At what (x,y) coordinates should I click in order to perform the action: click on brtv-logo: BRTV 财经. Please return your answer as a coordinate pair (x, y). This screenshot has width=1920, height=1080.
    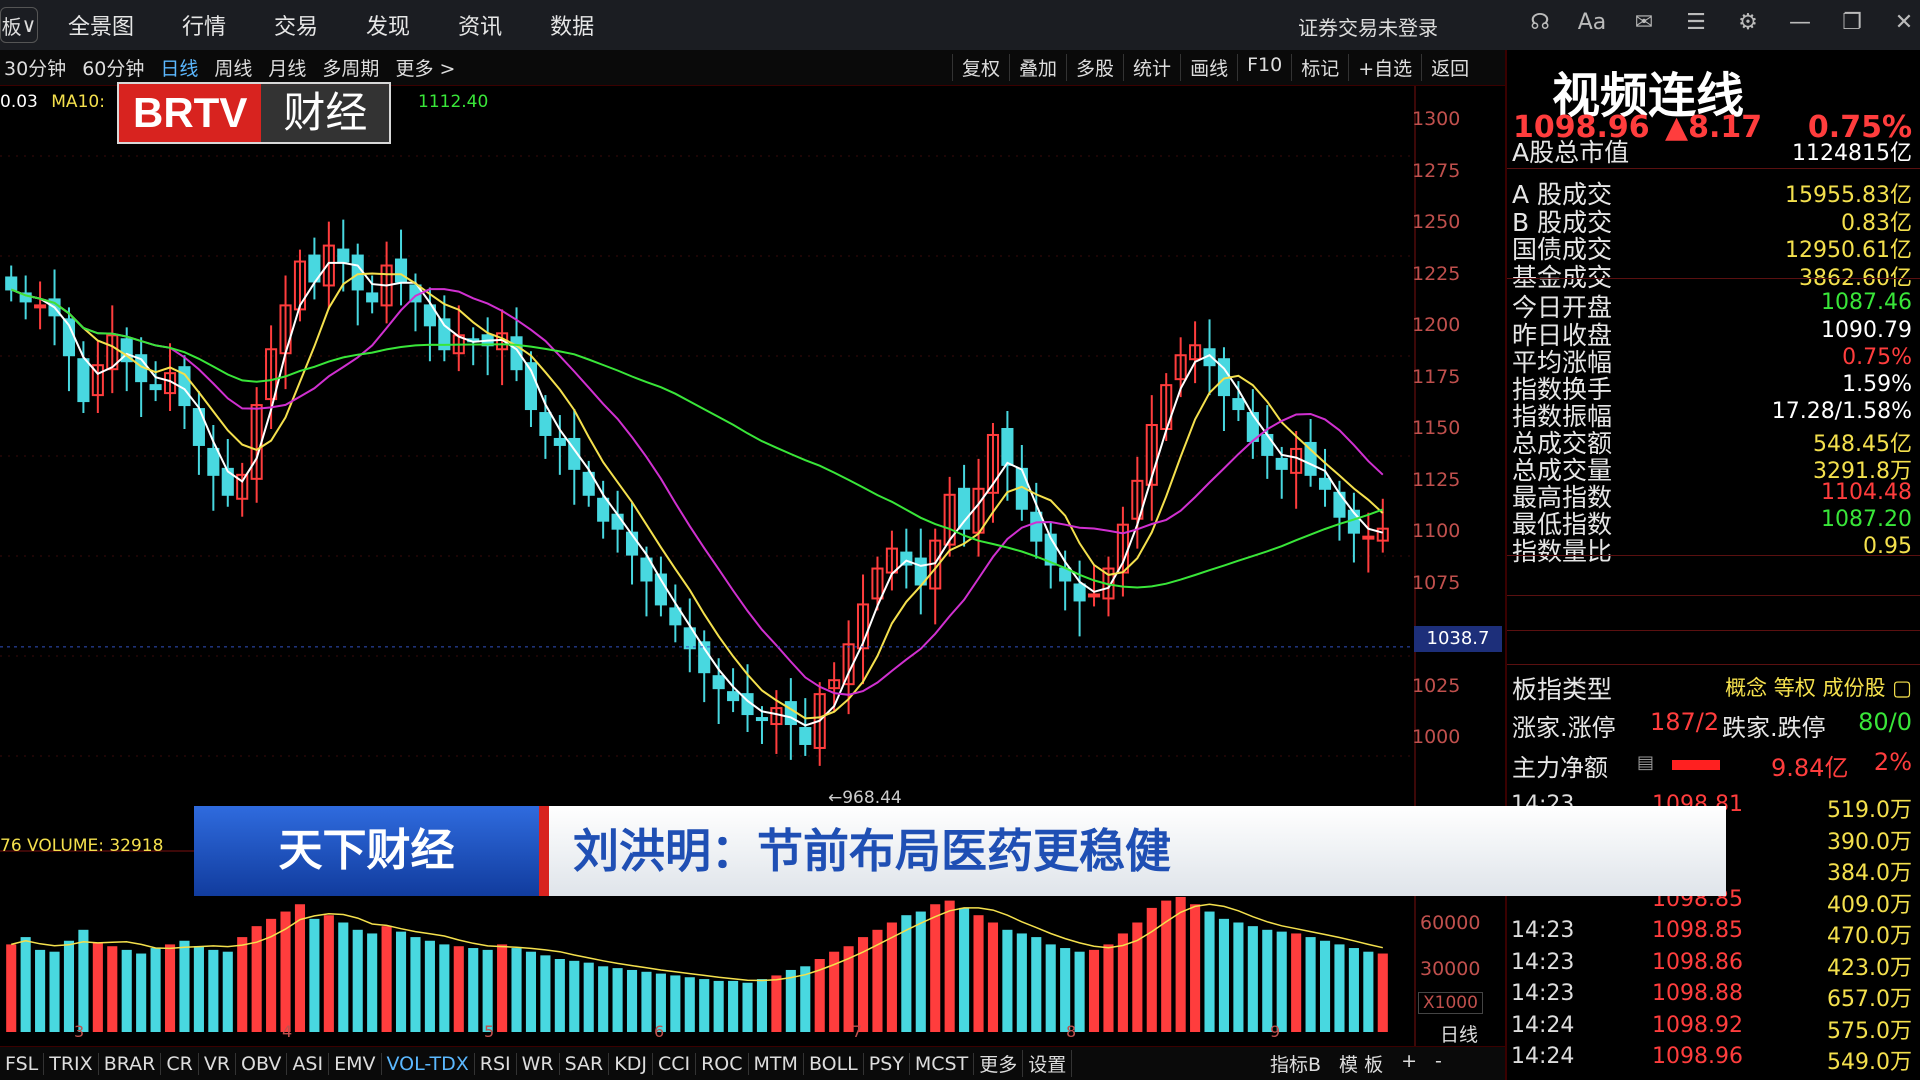
    Looking at the image, I should click on (254, 113).